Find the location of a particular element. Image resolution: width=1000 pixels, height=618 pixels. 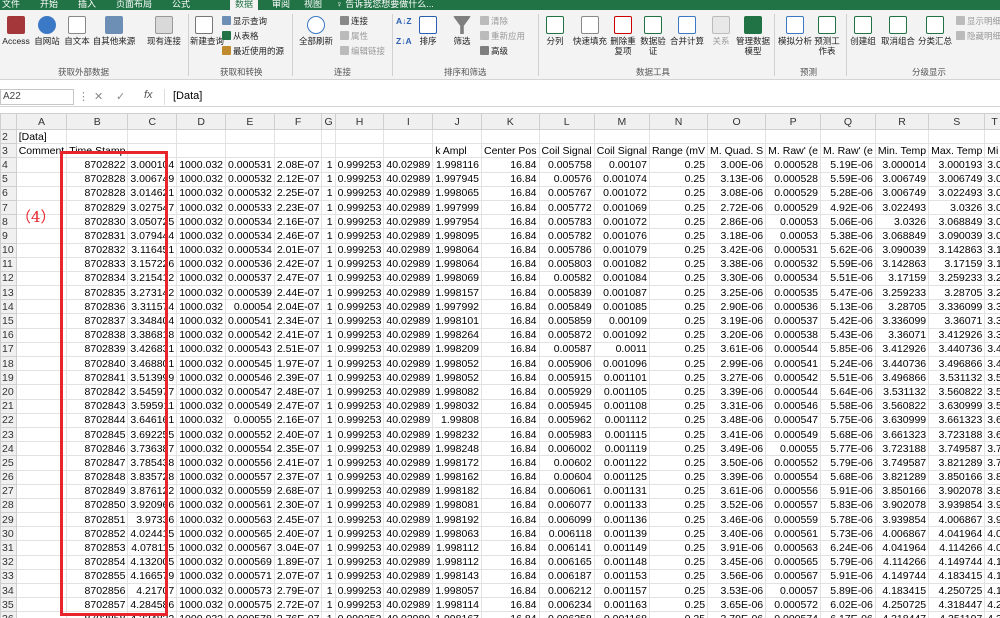

properties-button: 属性 is located at coordinates (354, 36).